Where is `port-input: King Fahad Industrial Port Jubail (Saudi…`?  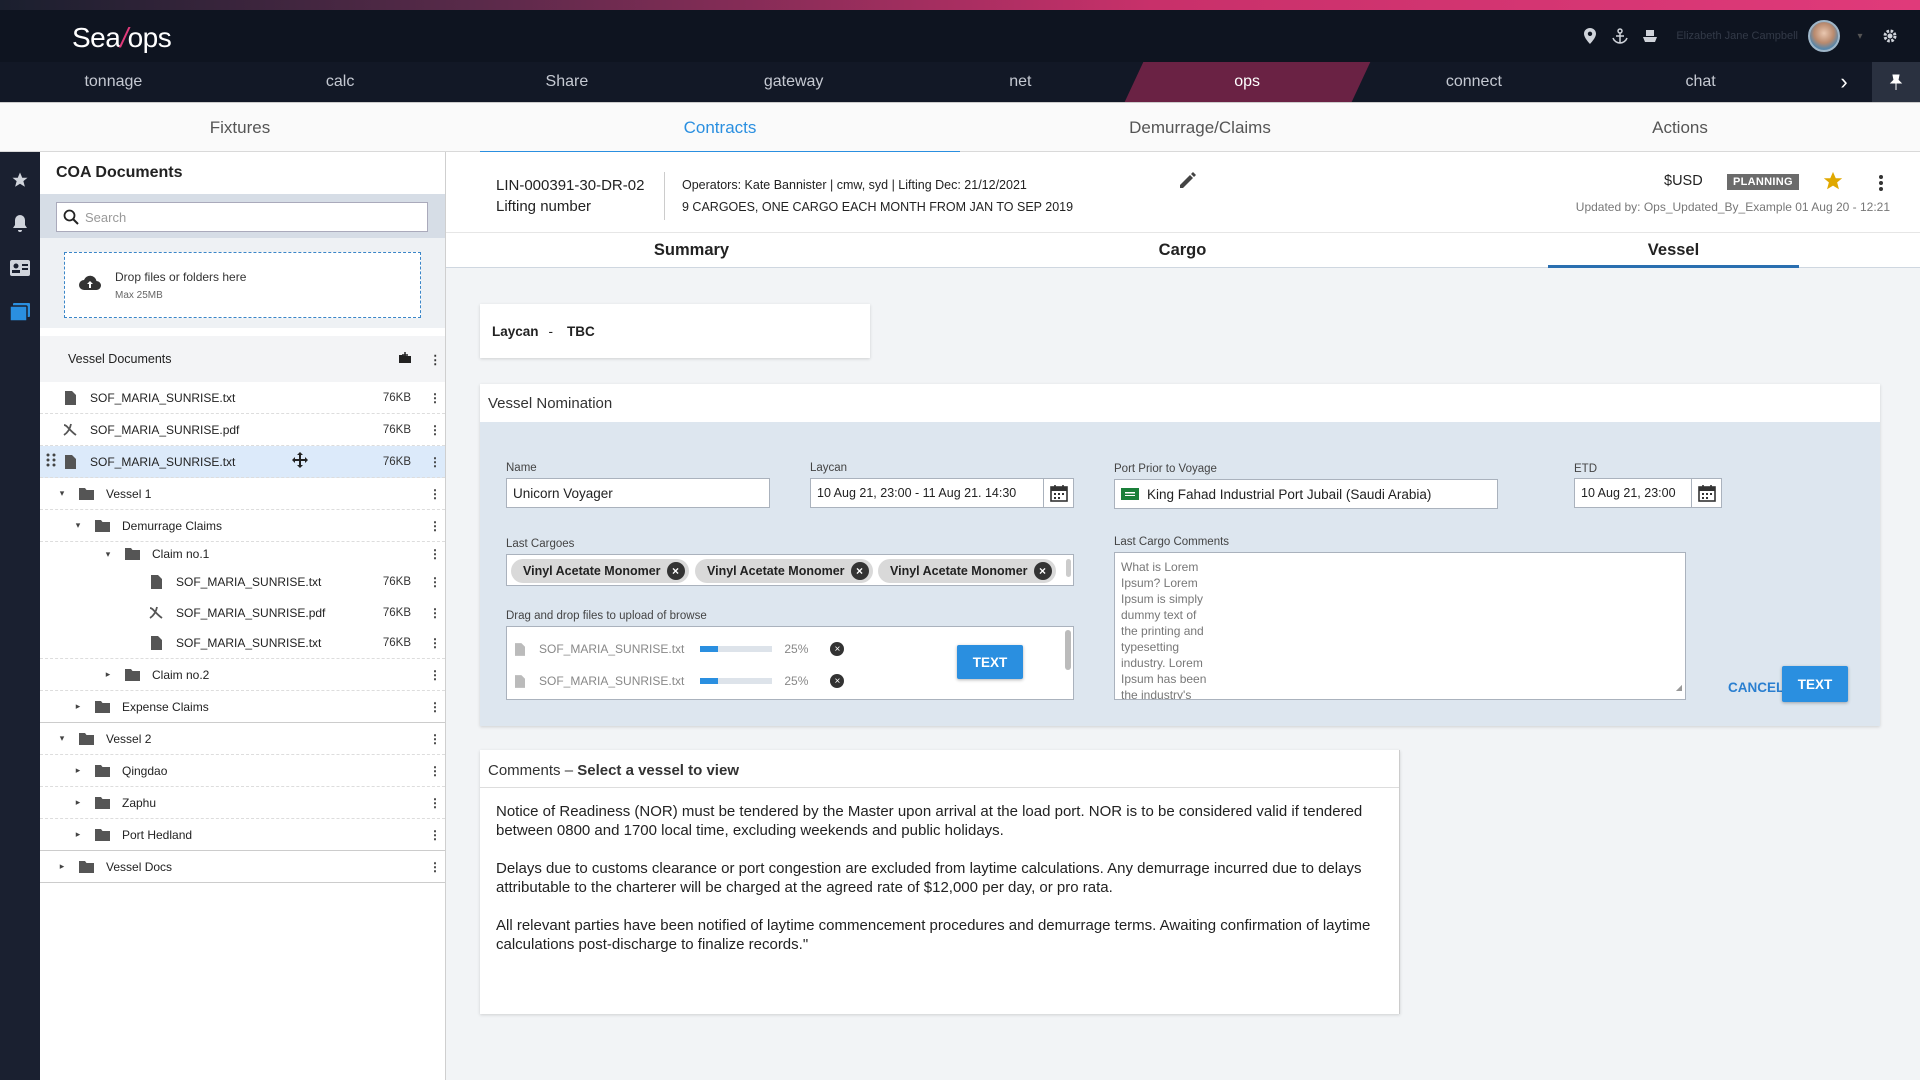
port-input: King Fahad Industrial Port Jubail (Saudi… is located at coordinates (1306, 494).